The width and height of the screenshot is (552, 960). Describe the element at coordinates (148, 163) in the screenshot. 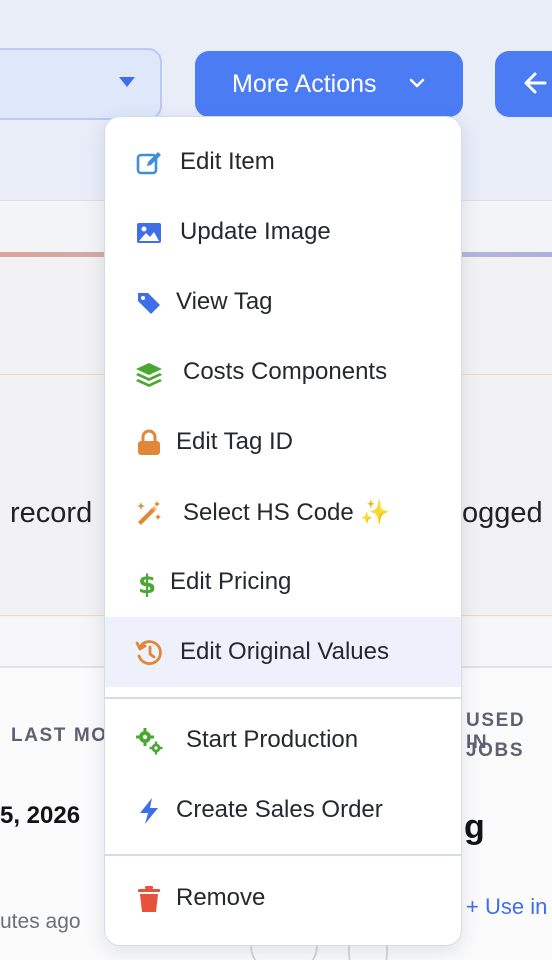

I see `edit-icon` at that location.